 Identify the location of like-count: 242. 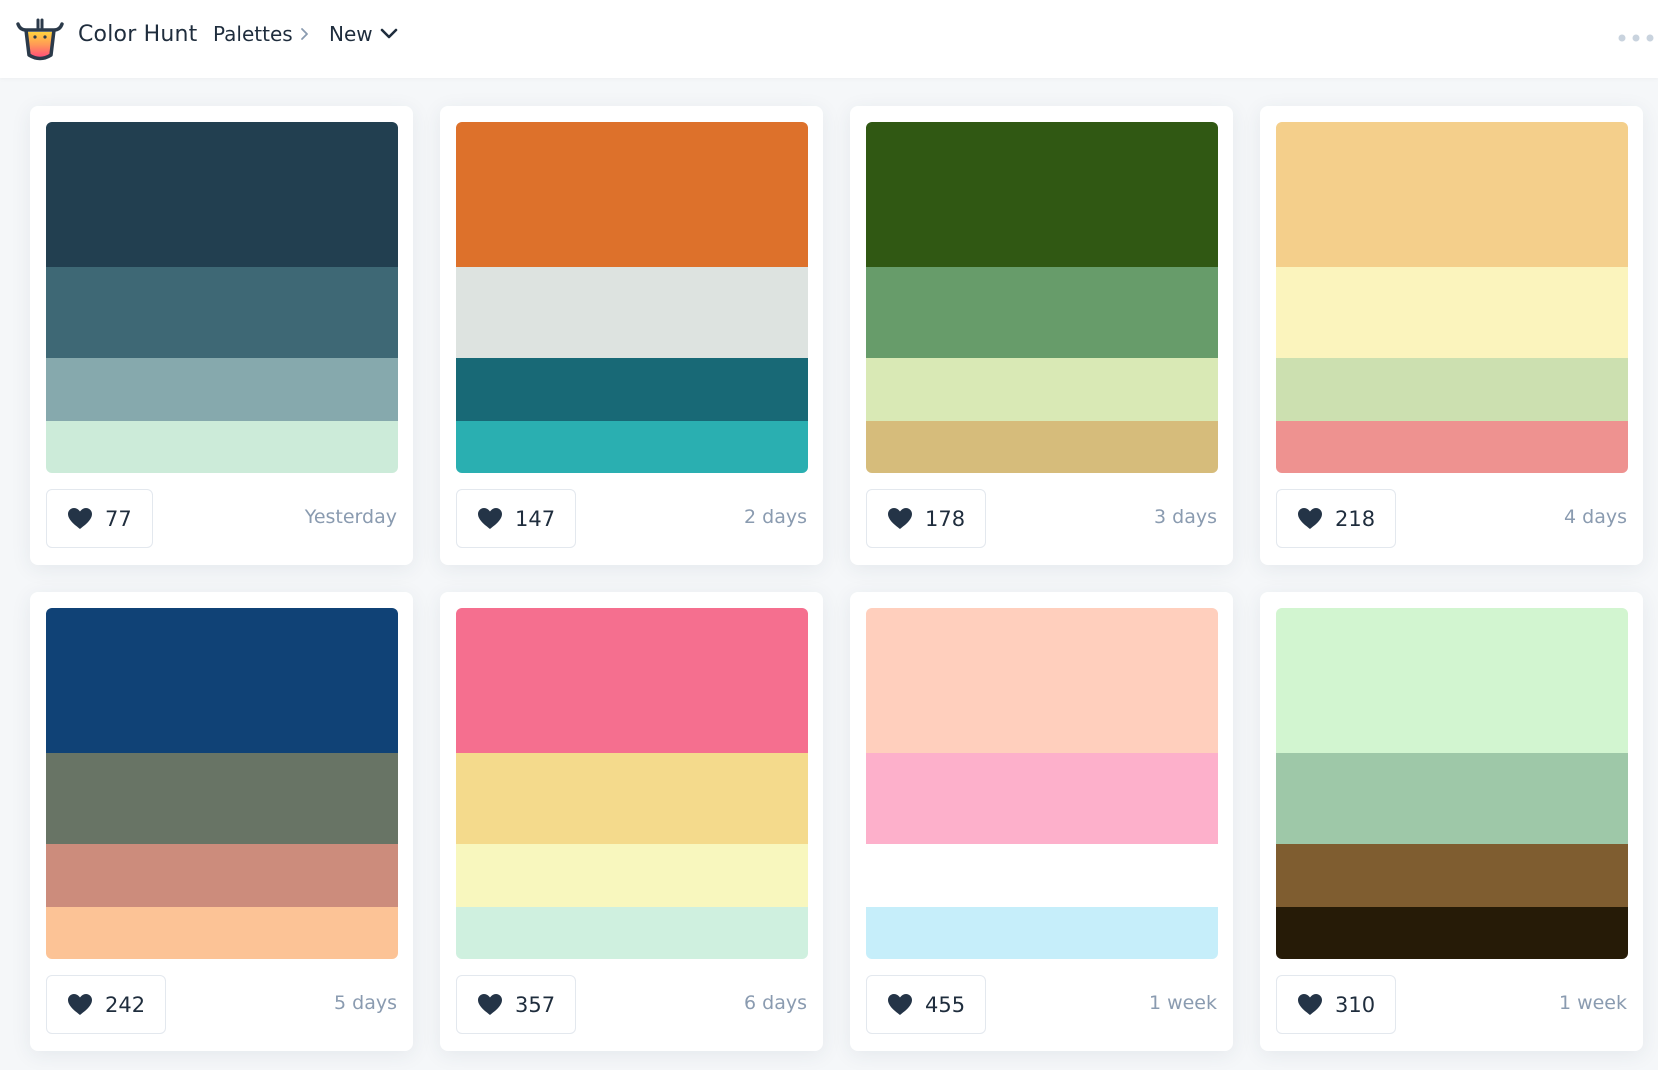
(125, 1004).